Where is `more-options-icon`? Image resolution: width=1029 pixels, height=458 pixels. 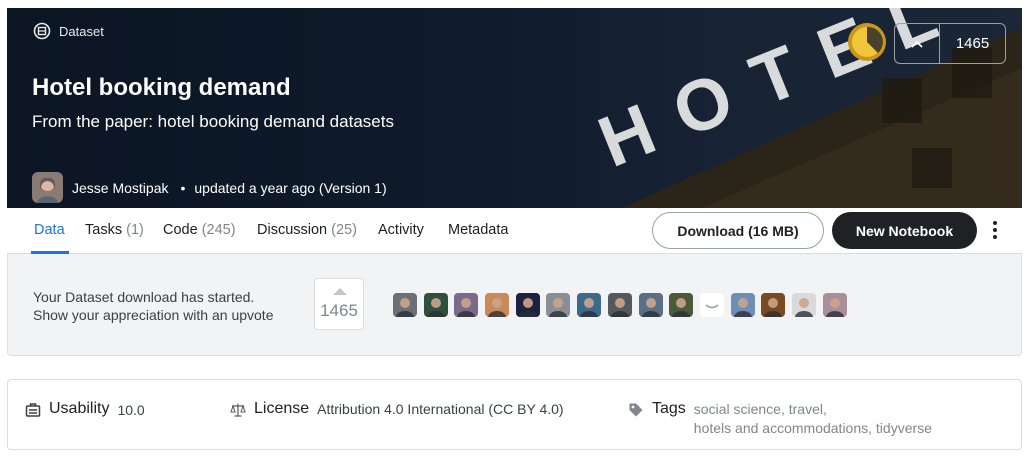
more-options-icon is located at coordinates (995, 230).